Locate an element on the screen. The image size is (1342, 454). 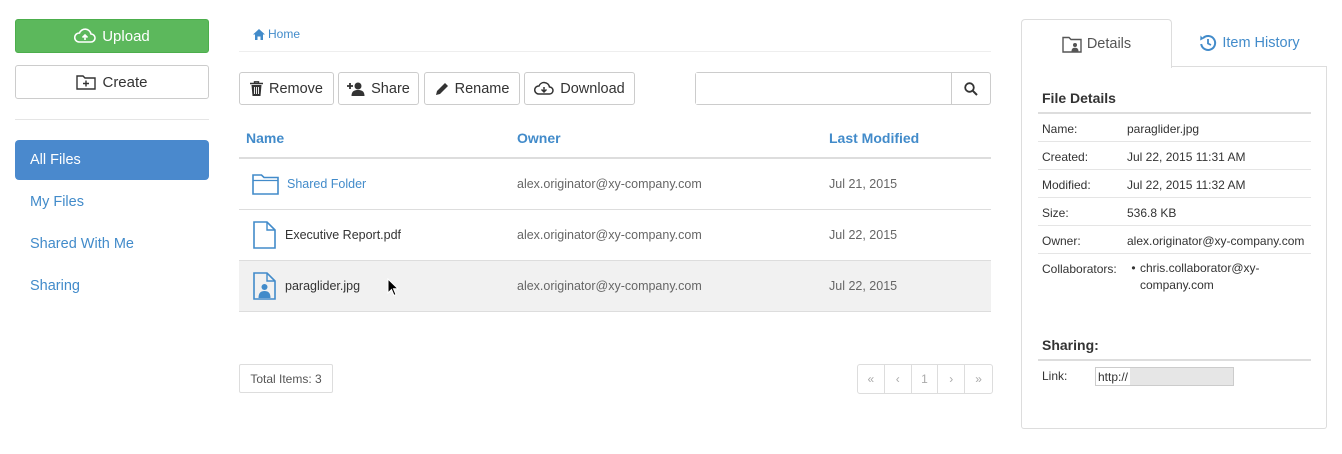
search-box is located at coordinates (843, 88).